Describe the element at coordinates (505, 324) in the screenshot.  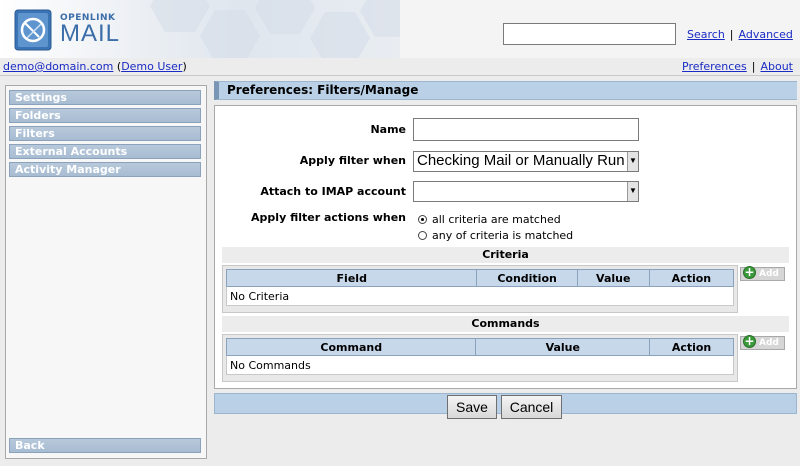
I see `commands-heading: Commands` at that location.